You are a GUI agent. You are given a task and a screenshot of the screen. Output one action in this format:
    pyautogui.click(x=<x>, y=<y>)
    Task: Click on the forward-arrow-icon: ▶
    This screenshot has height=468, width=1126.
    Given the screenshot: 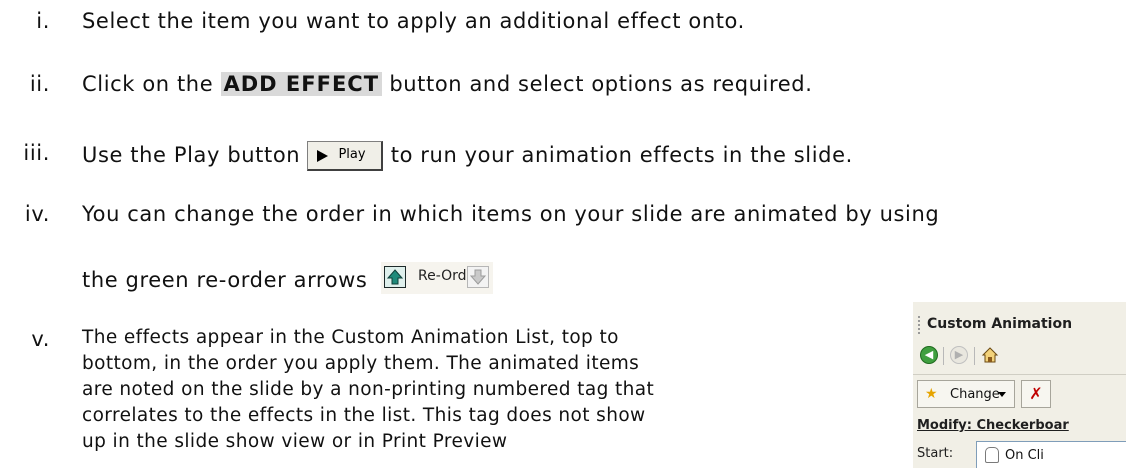 What is the action you would take?
    pyautogui.click(x=959, y=355)
    